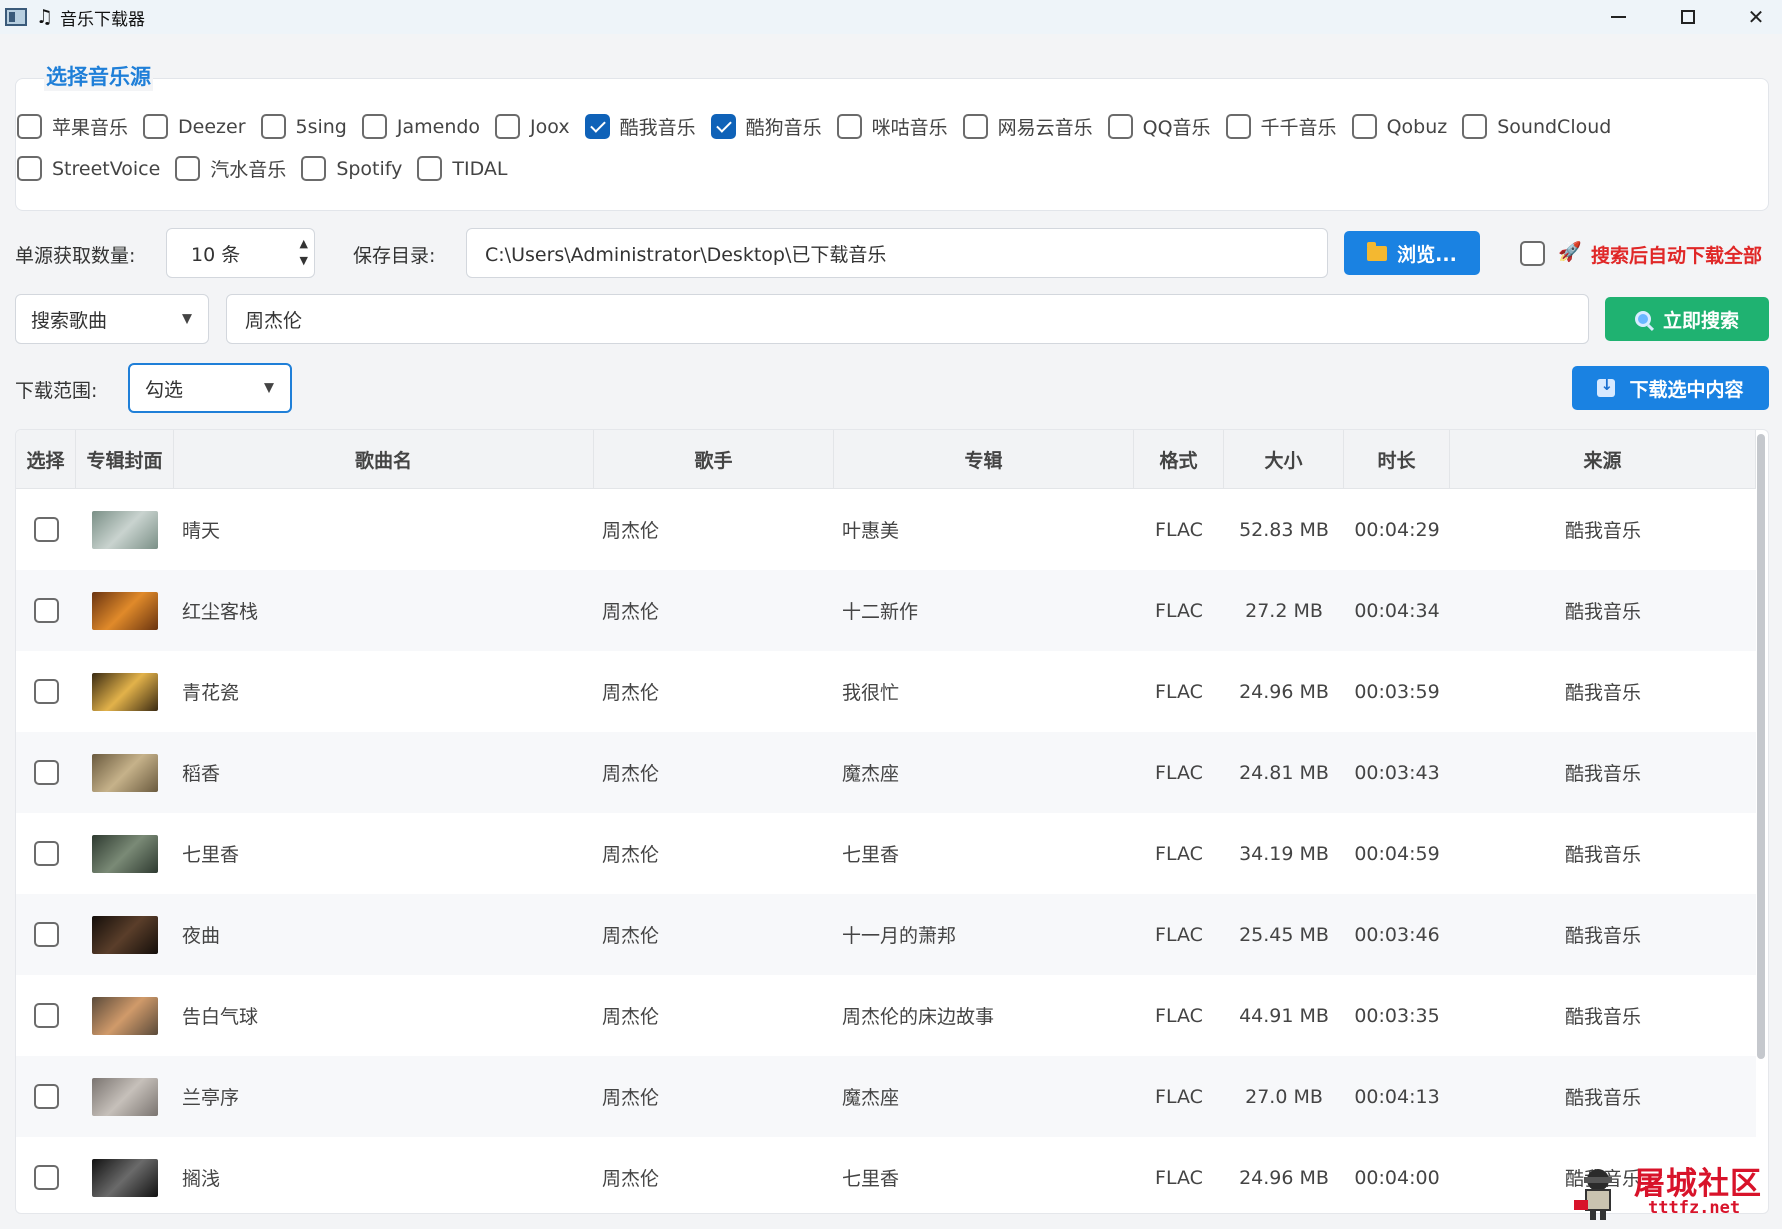 Image resolution: width=1782 pixels, height=1229 pixels. What do you see at coordinates (125, 1177) in the screenshot?
I see `album-cover-image` at bounding box center [125, 1177].